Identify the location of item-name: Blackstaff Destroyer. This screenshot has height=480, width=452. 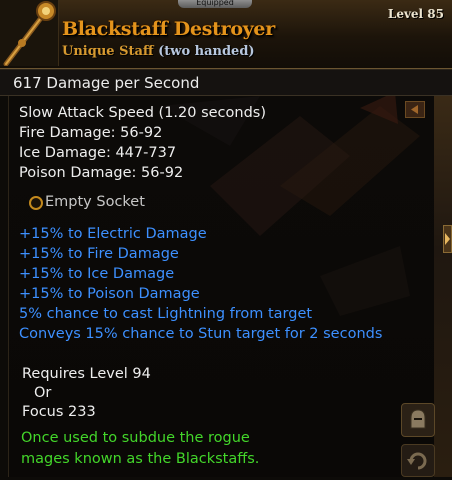
(168, 29).